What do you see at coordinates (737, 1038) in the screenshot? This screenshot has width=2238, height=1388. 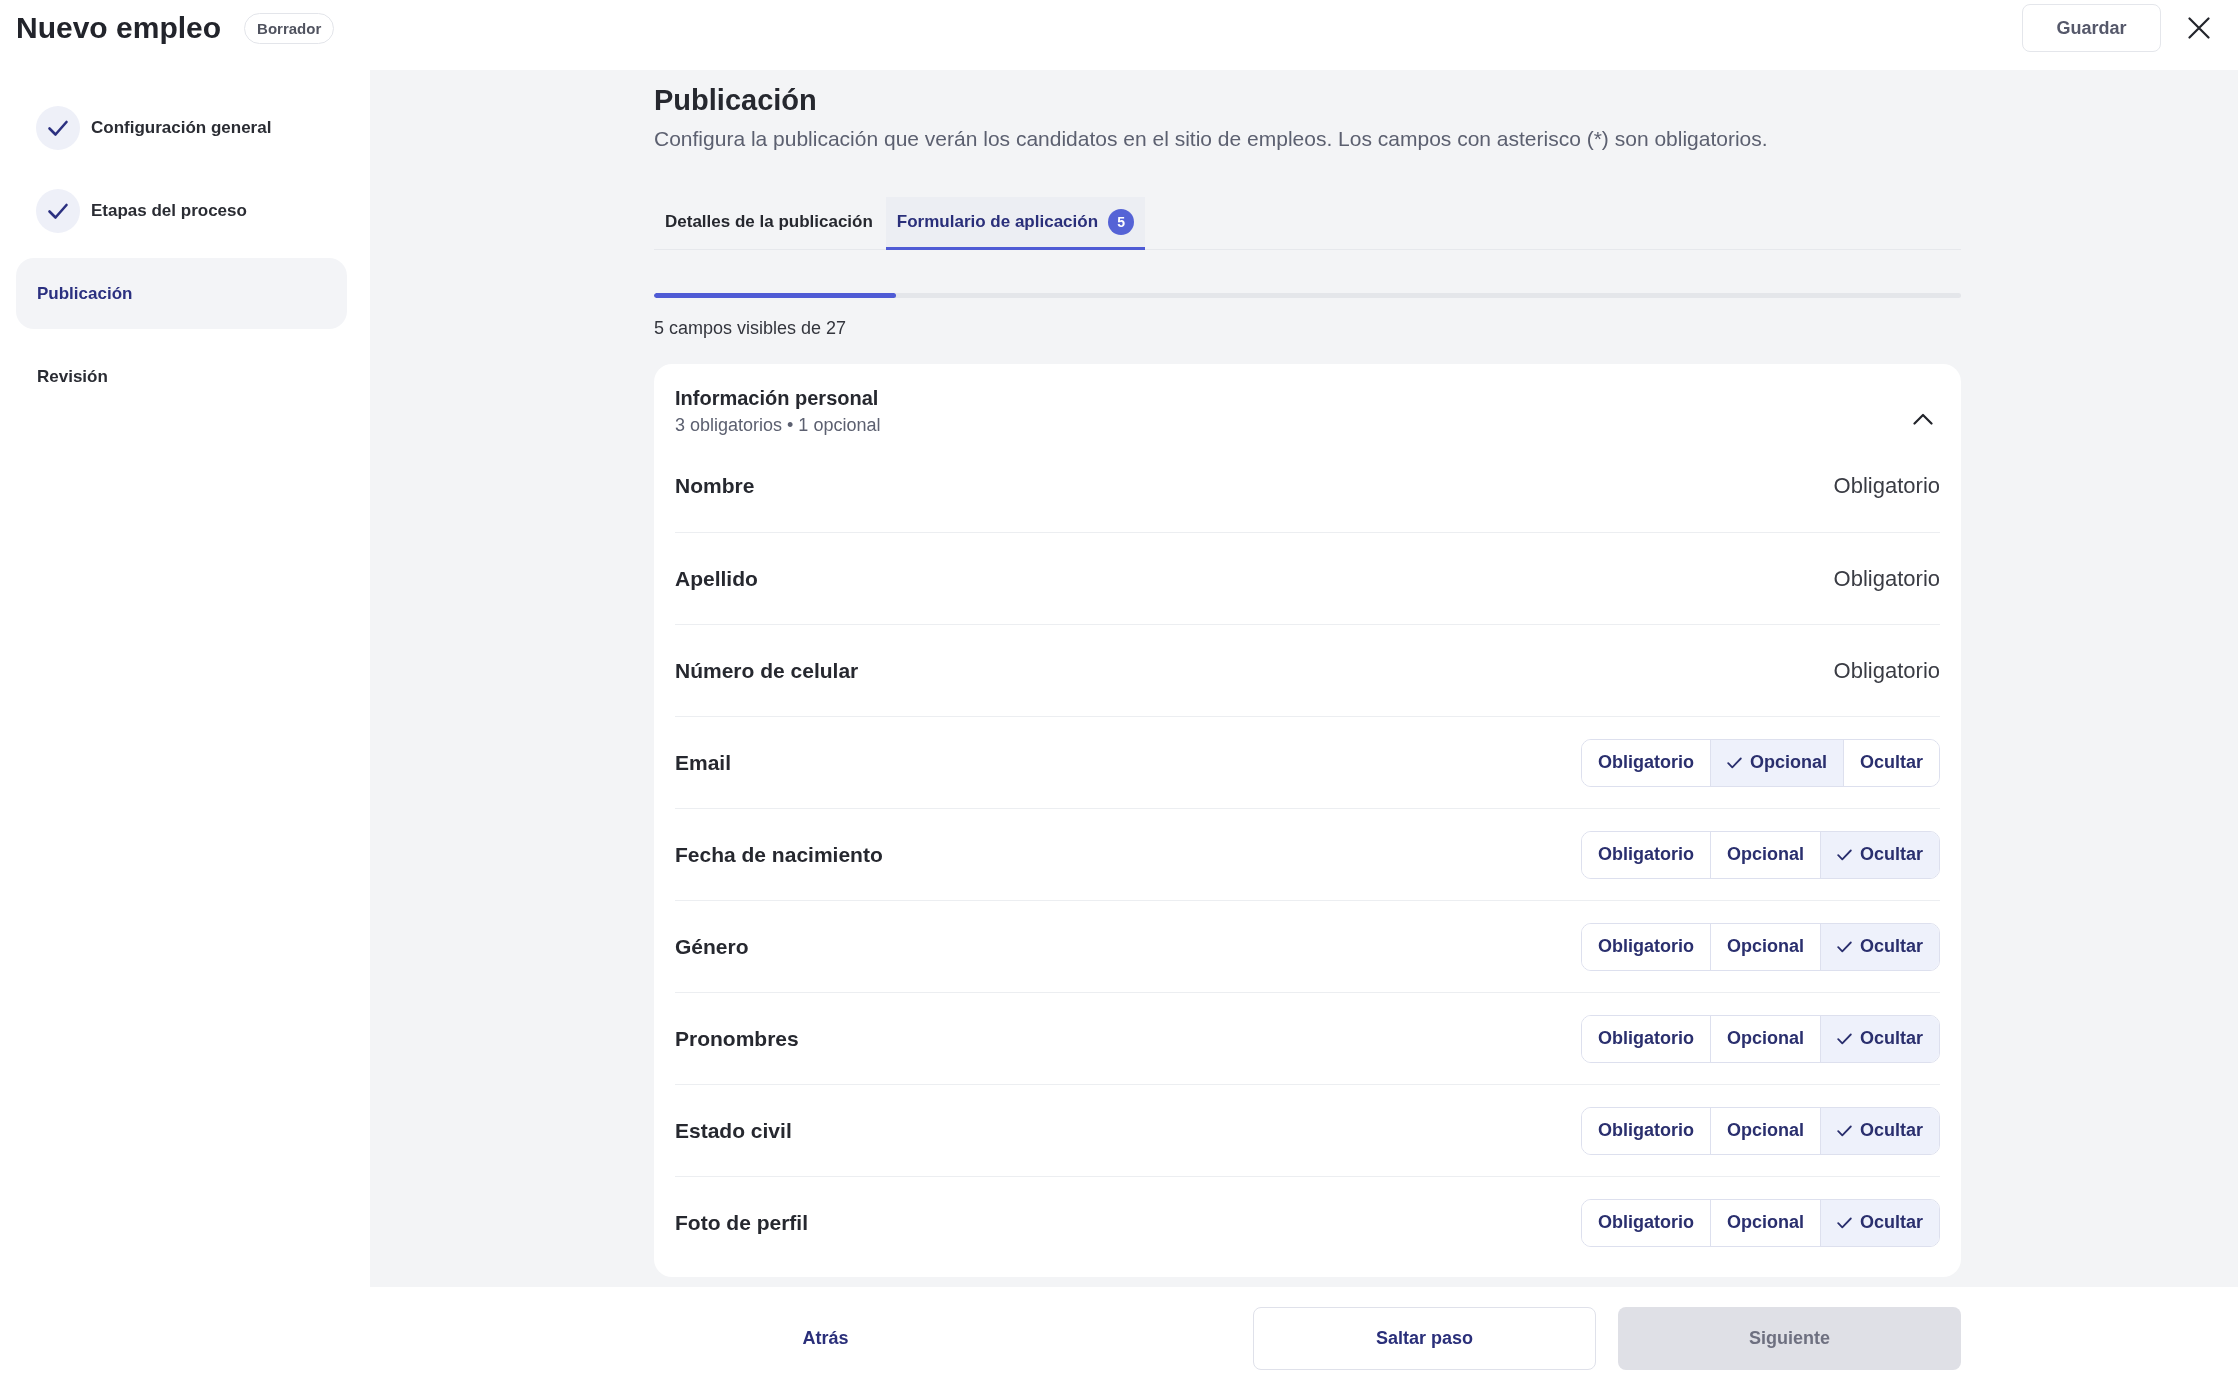 I see `field-label: Pronombres` at bounding box center [737, 1038].